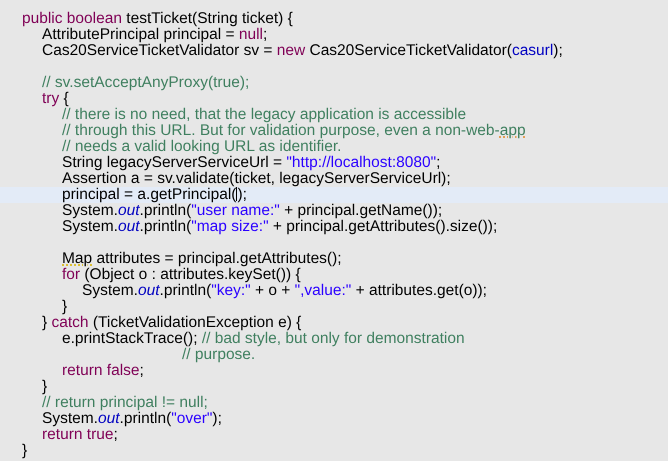 This screenshot has width=668, height=461. Describe the element at coordinates (279, 227) in the screenshot. I see `code-line: System.out.println("map size:" + principal.getAttributes().size());` at that location.